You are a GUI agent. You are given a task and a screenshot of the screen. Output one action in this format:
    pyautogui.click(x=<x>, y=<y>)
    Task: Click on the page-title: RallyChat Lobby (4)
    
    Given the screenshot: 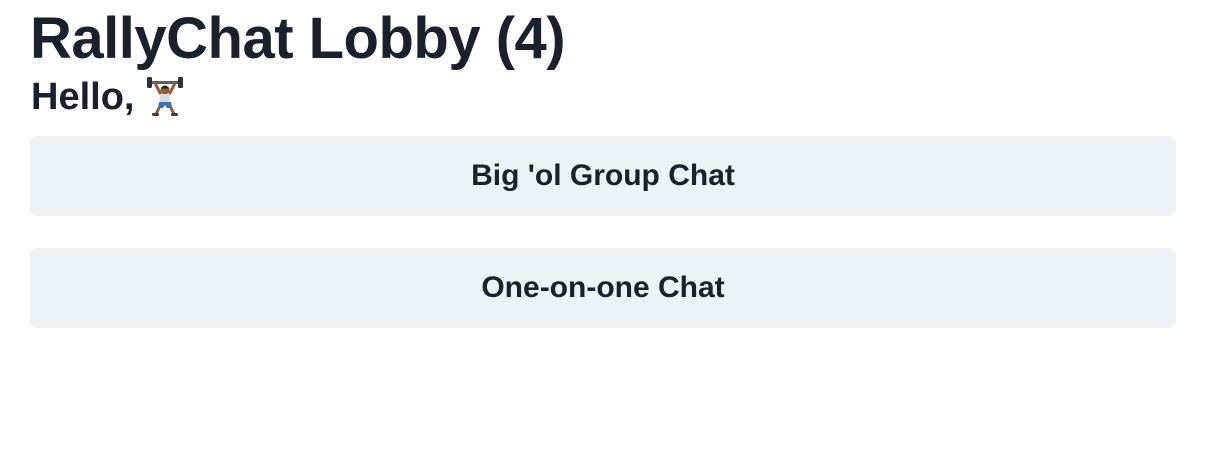 What is the action you would take?
    pyautogui.click(x=298, y=38)
    